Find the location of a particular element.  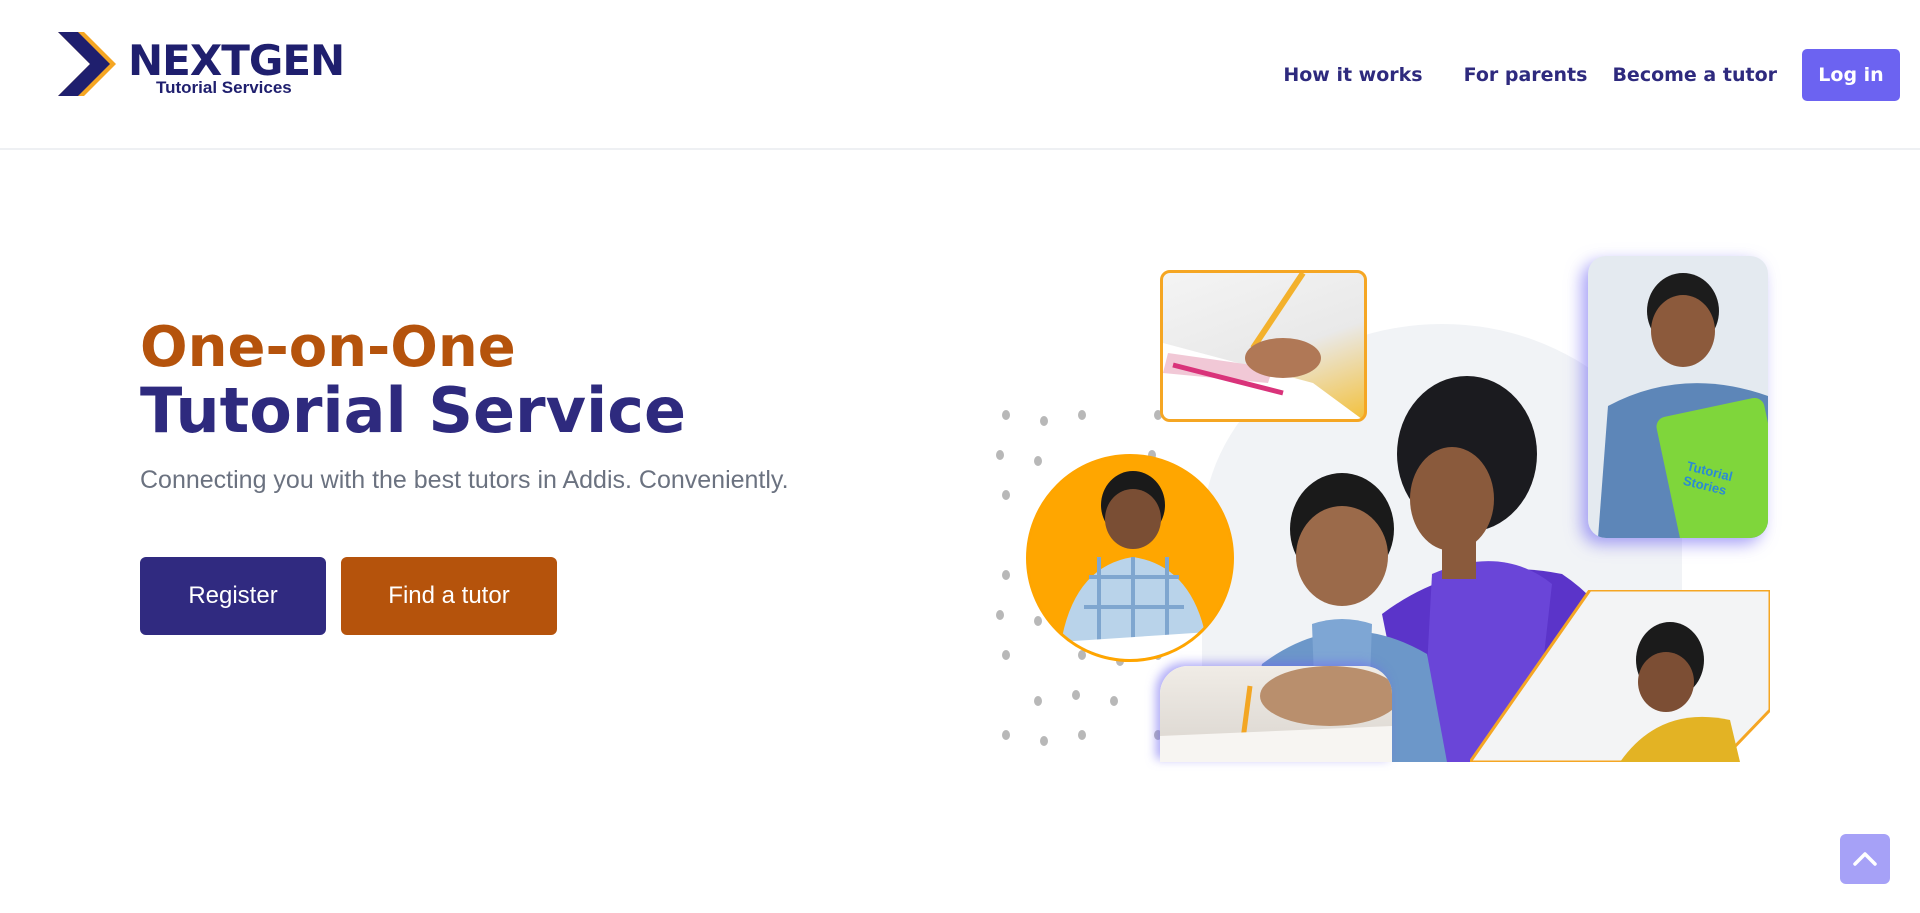

nav-link-for-parents: For parents is located at coordinates (1526, 75).